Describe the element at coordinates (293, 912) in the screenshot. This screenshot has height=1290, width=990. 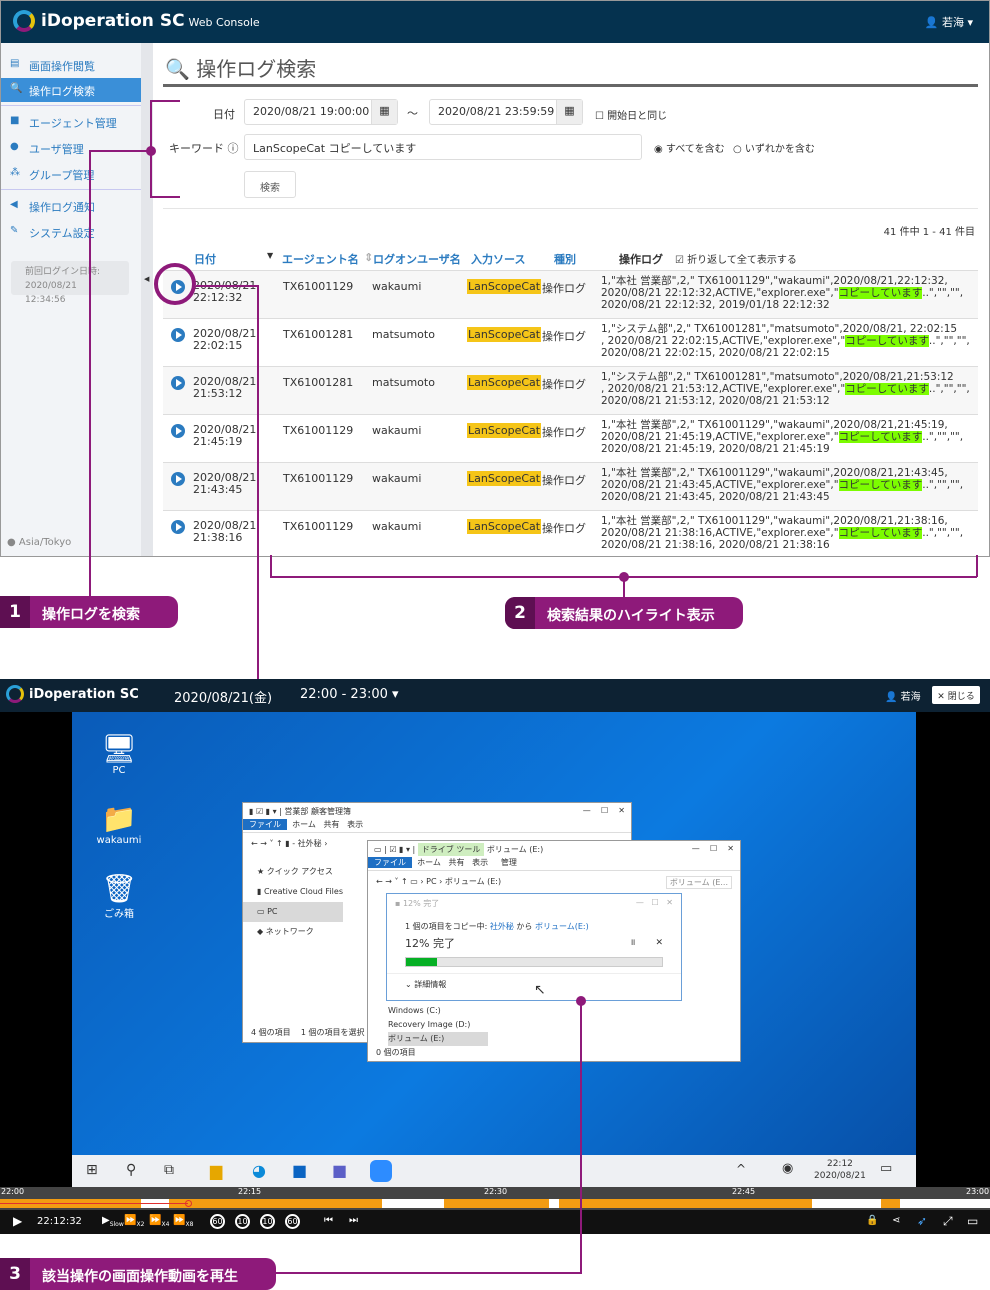
I see `nav-pc: ▭ PC` at that location.